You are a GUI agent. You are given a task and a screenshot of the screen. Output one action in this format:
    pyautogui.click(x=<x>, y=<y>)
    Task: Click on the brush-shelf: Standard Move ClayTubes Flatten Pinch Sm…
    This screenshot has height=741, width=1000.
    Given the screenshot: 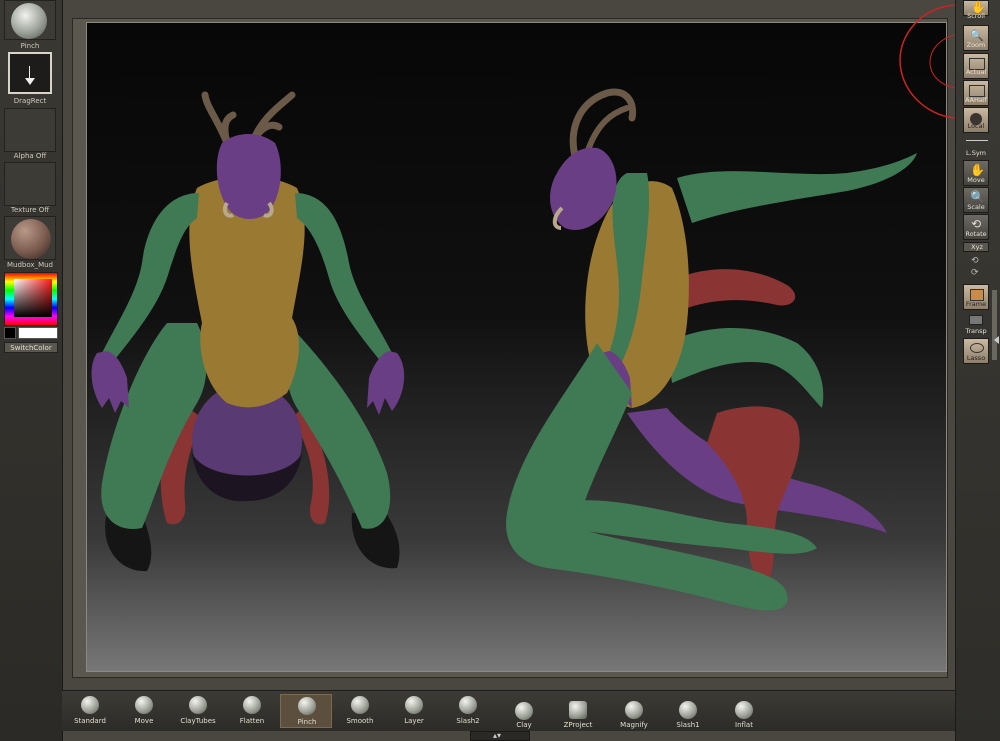 What is the action you would take?
    pyautogui.click(x=508, y=710)
    